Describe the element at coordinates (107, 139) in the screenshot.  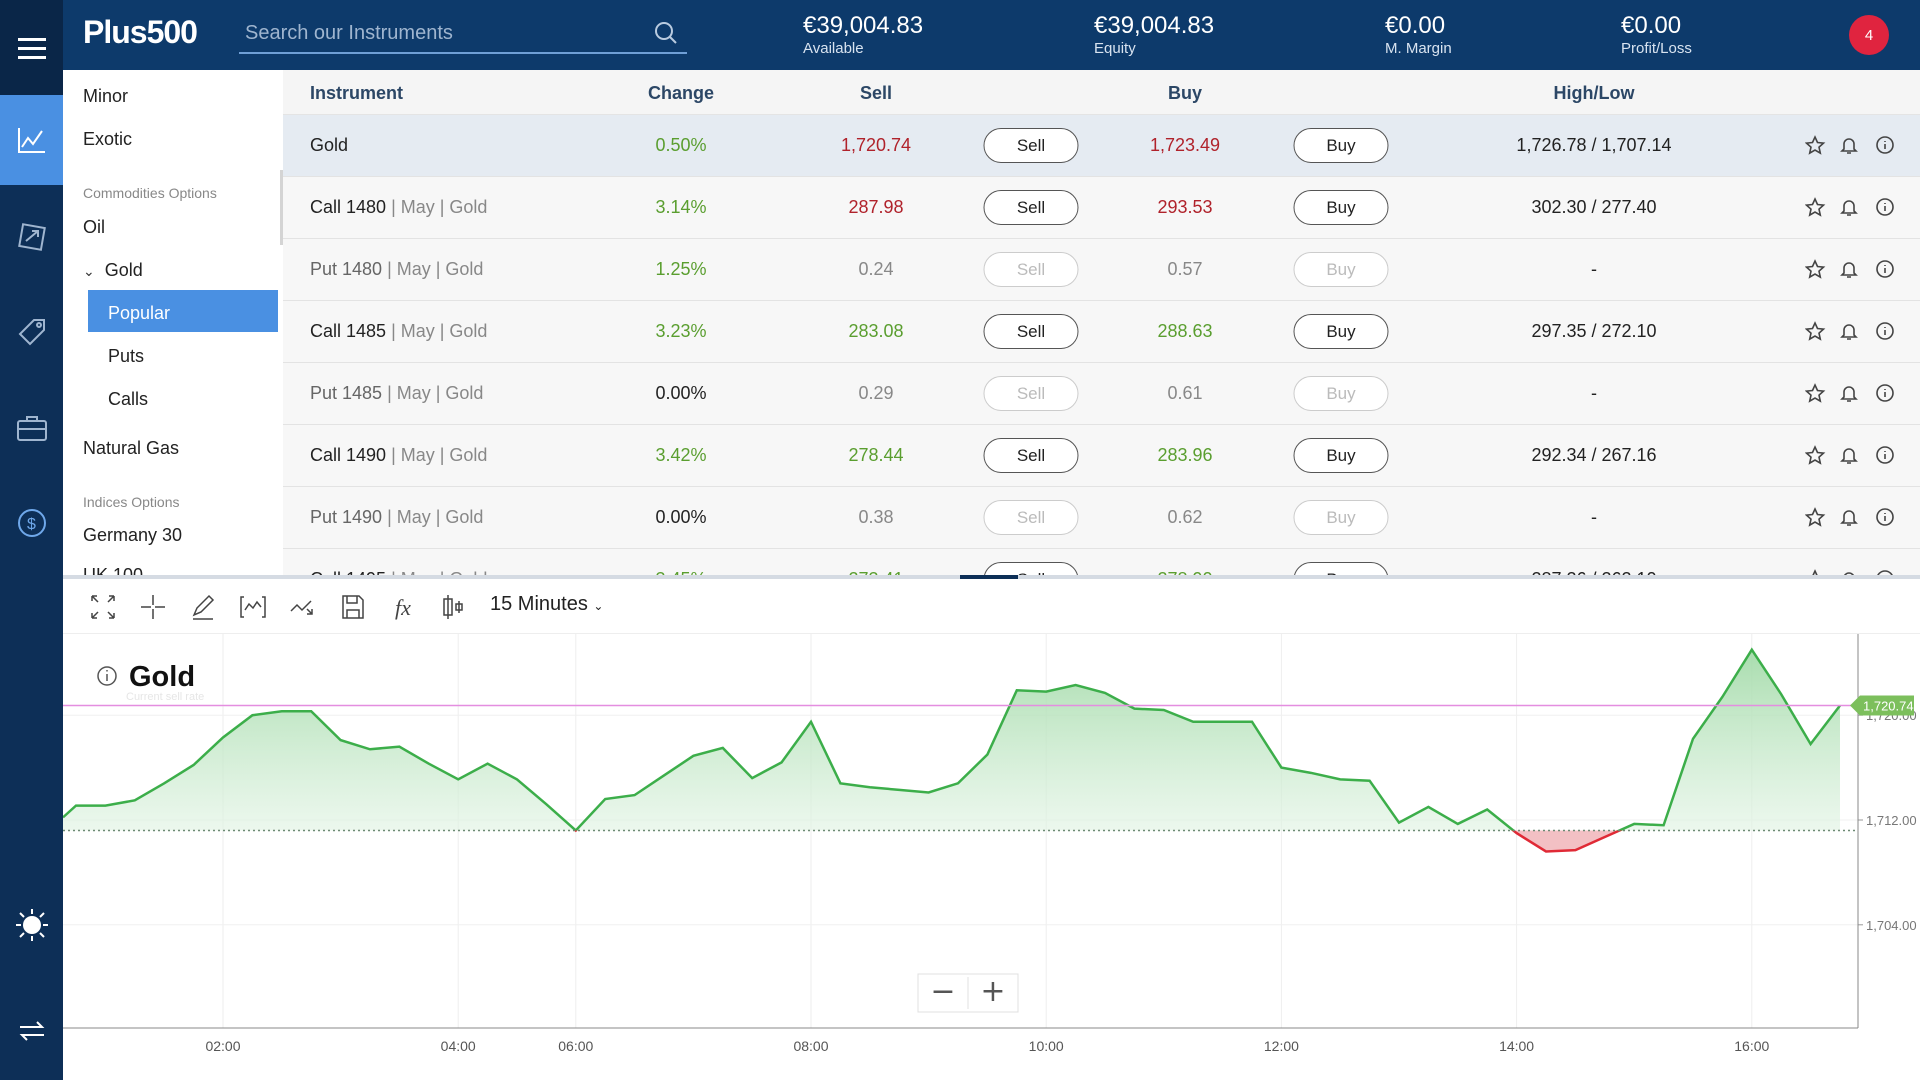
I see `sidebar-item-exotic: Exotic` at that location.